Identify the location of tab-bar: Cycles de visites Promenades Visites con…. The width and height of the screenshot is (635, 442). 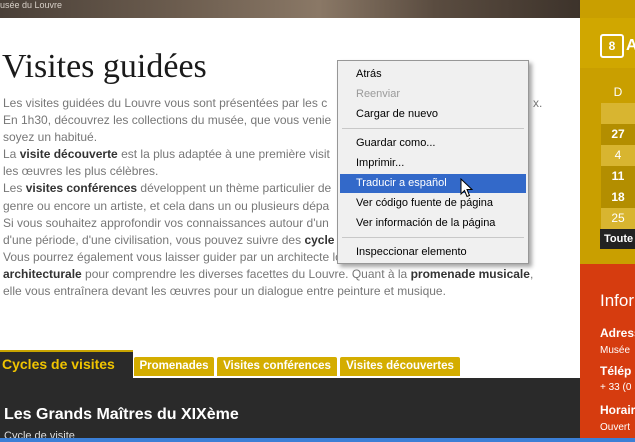
(290, 364).